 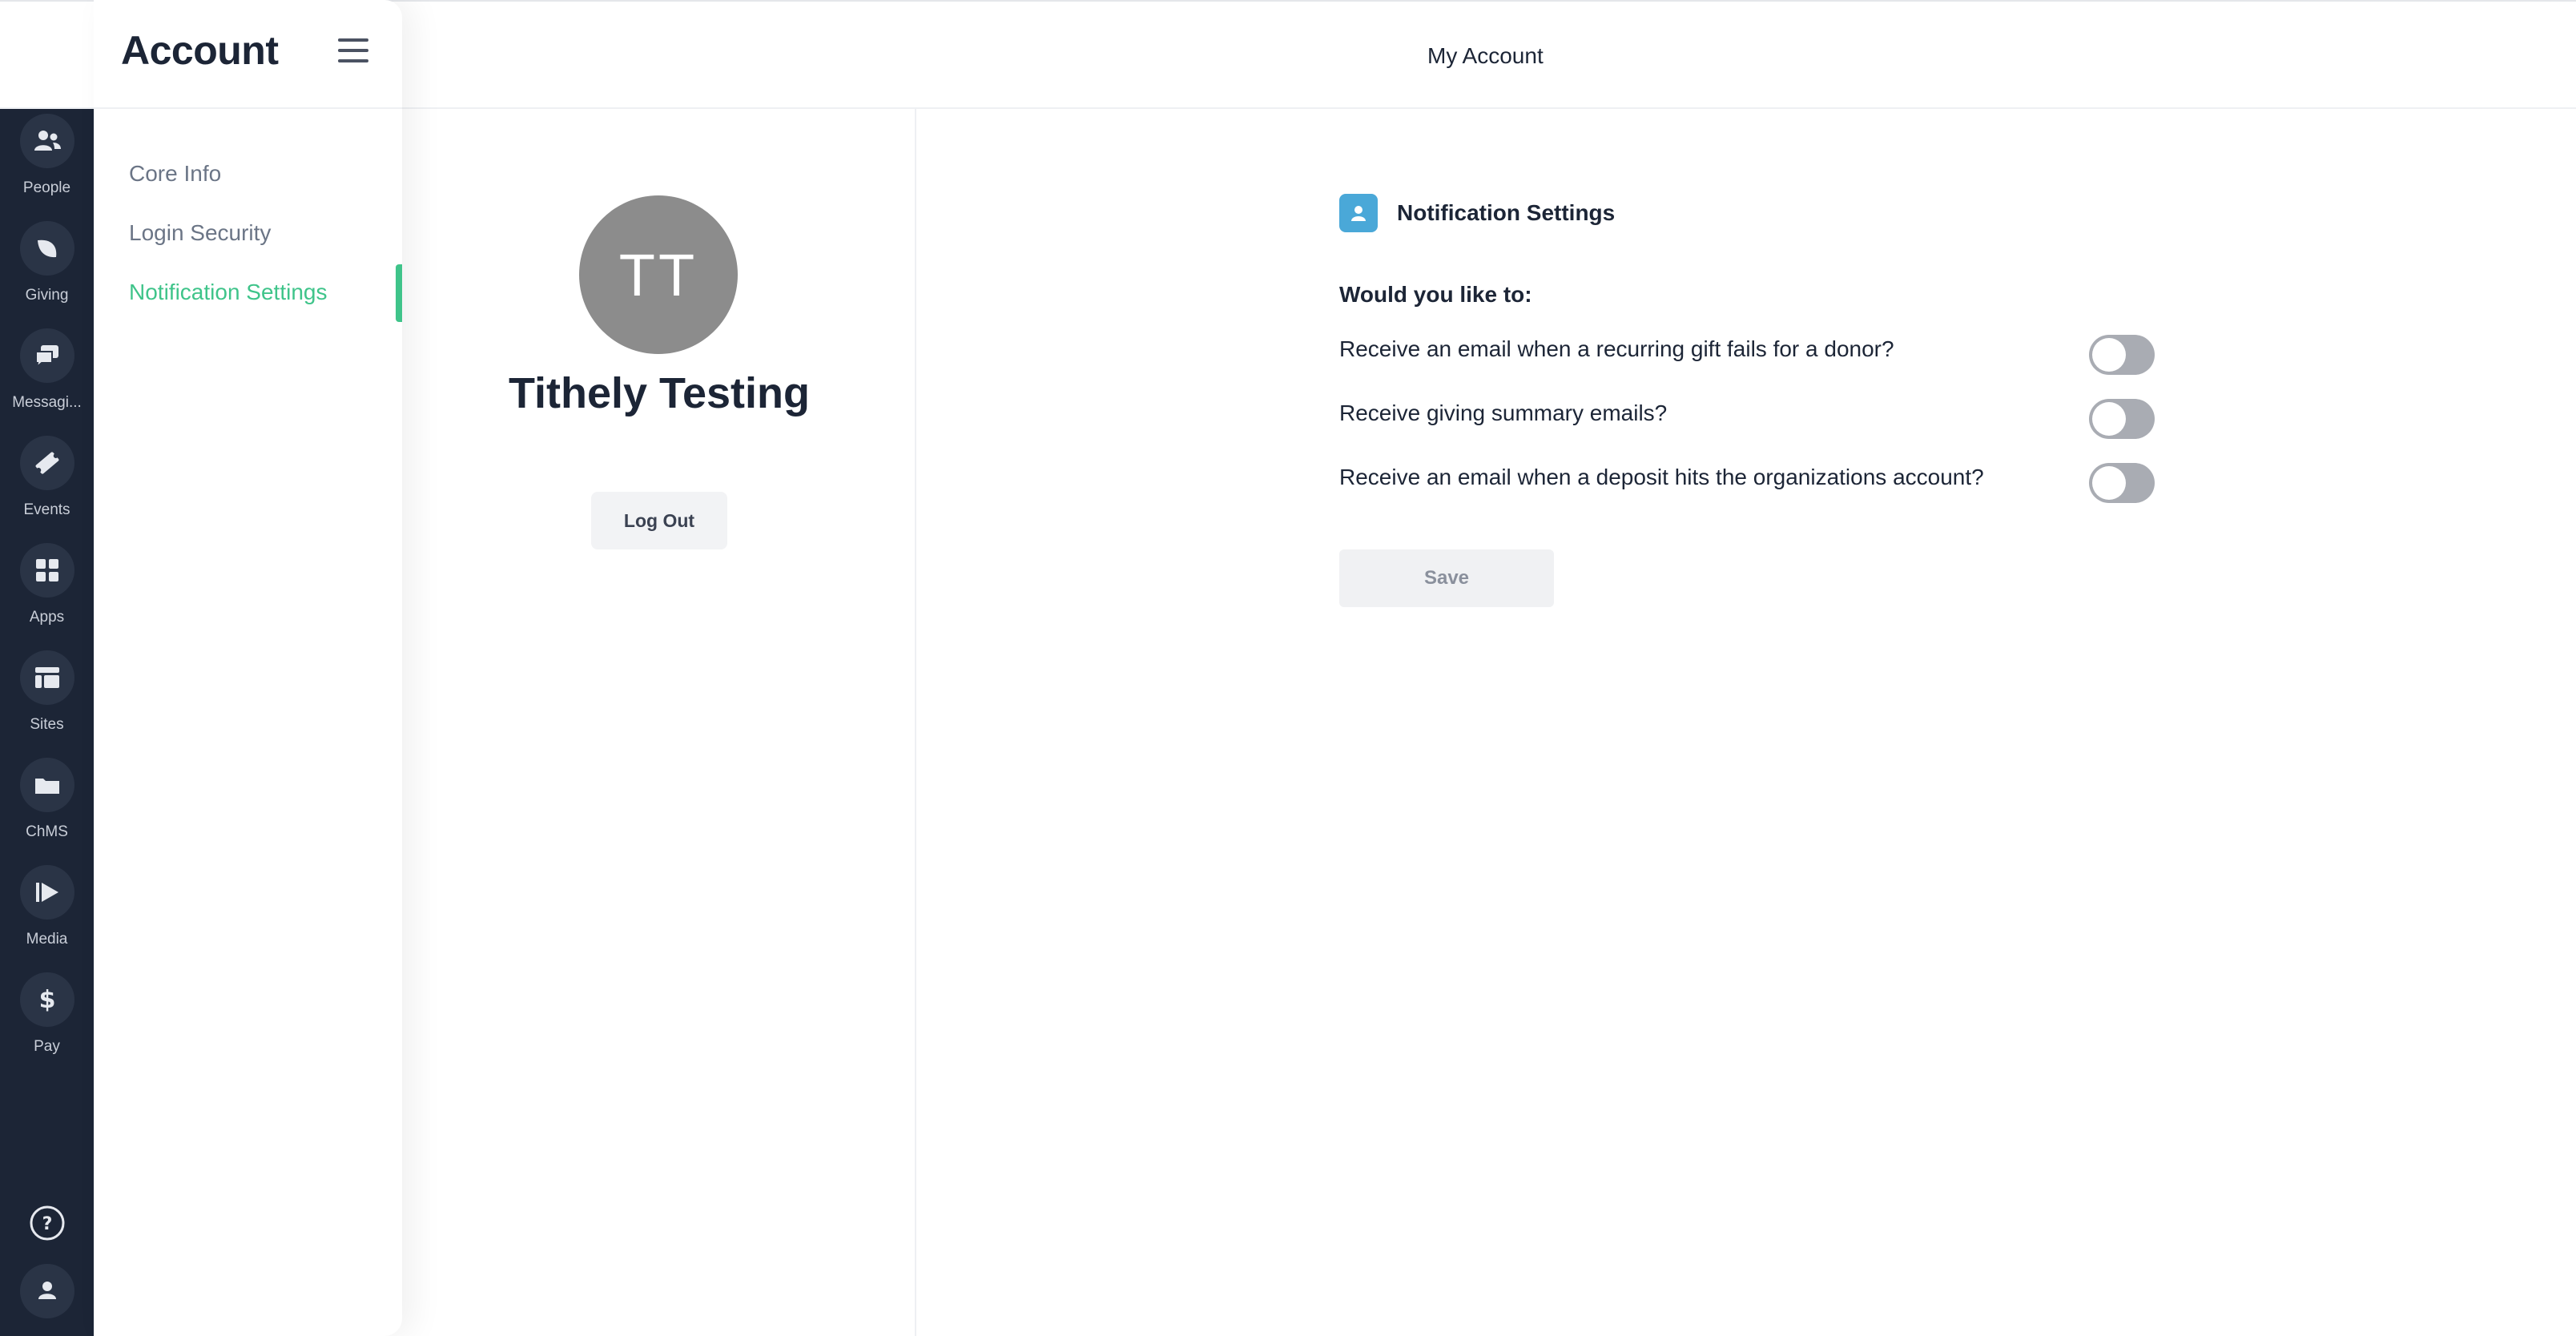 I want to click on hamburger-menu-icon, so click(x=353, y=54).